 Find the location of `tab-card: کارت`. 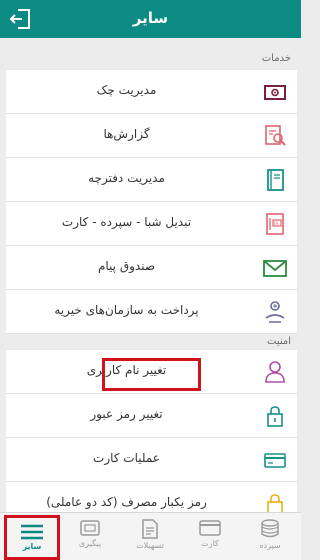

tab-card: کارت is located at coordinates (210, 536).